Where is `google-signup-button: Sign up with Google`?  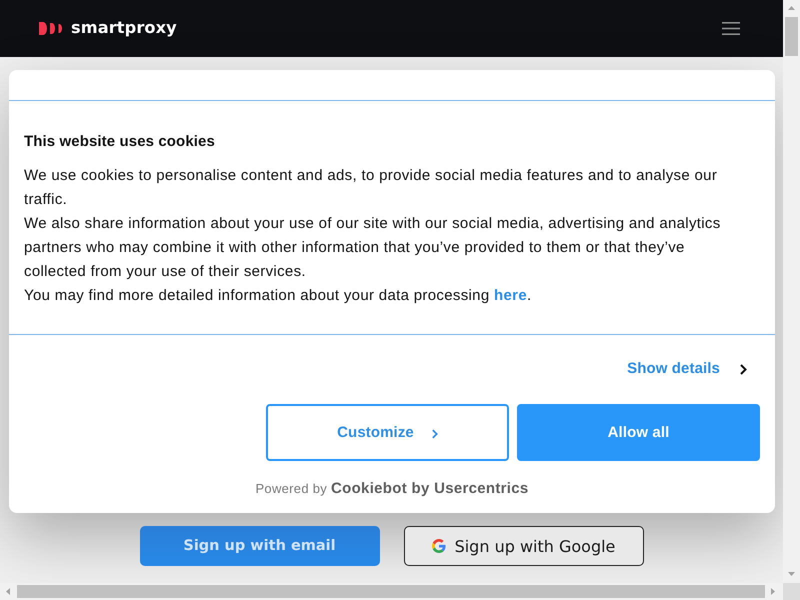
google-signup-button: Sign up with Google is located at coordinates (524, 546).